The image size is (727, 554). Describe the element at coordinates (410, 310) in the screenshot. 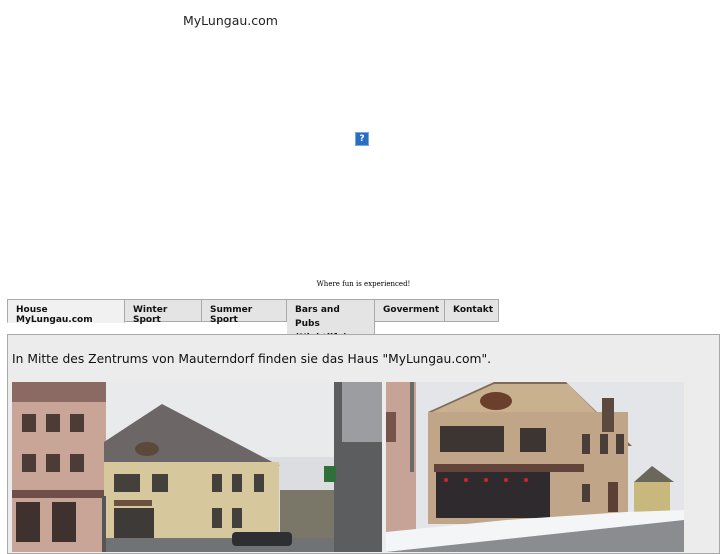

I see `tab-goverment: Goverment` at that location.